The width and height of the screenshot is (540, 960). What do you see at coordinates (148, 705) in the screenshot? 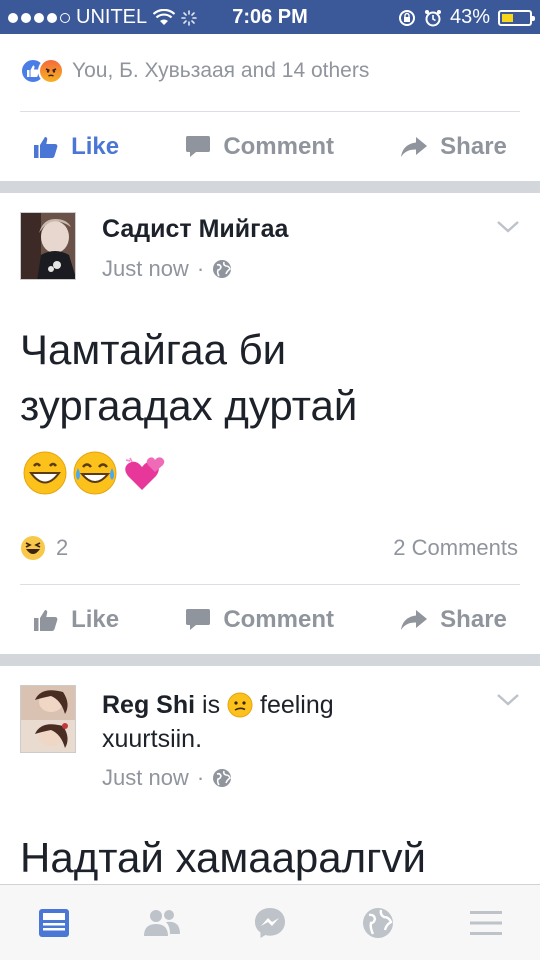
I see `post-author: Reg Shi` at bounding box center [148, 705].